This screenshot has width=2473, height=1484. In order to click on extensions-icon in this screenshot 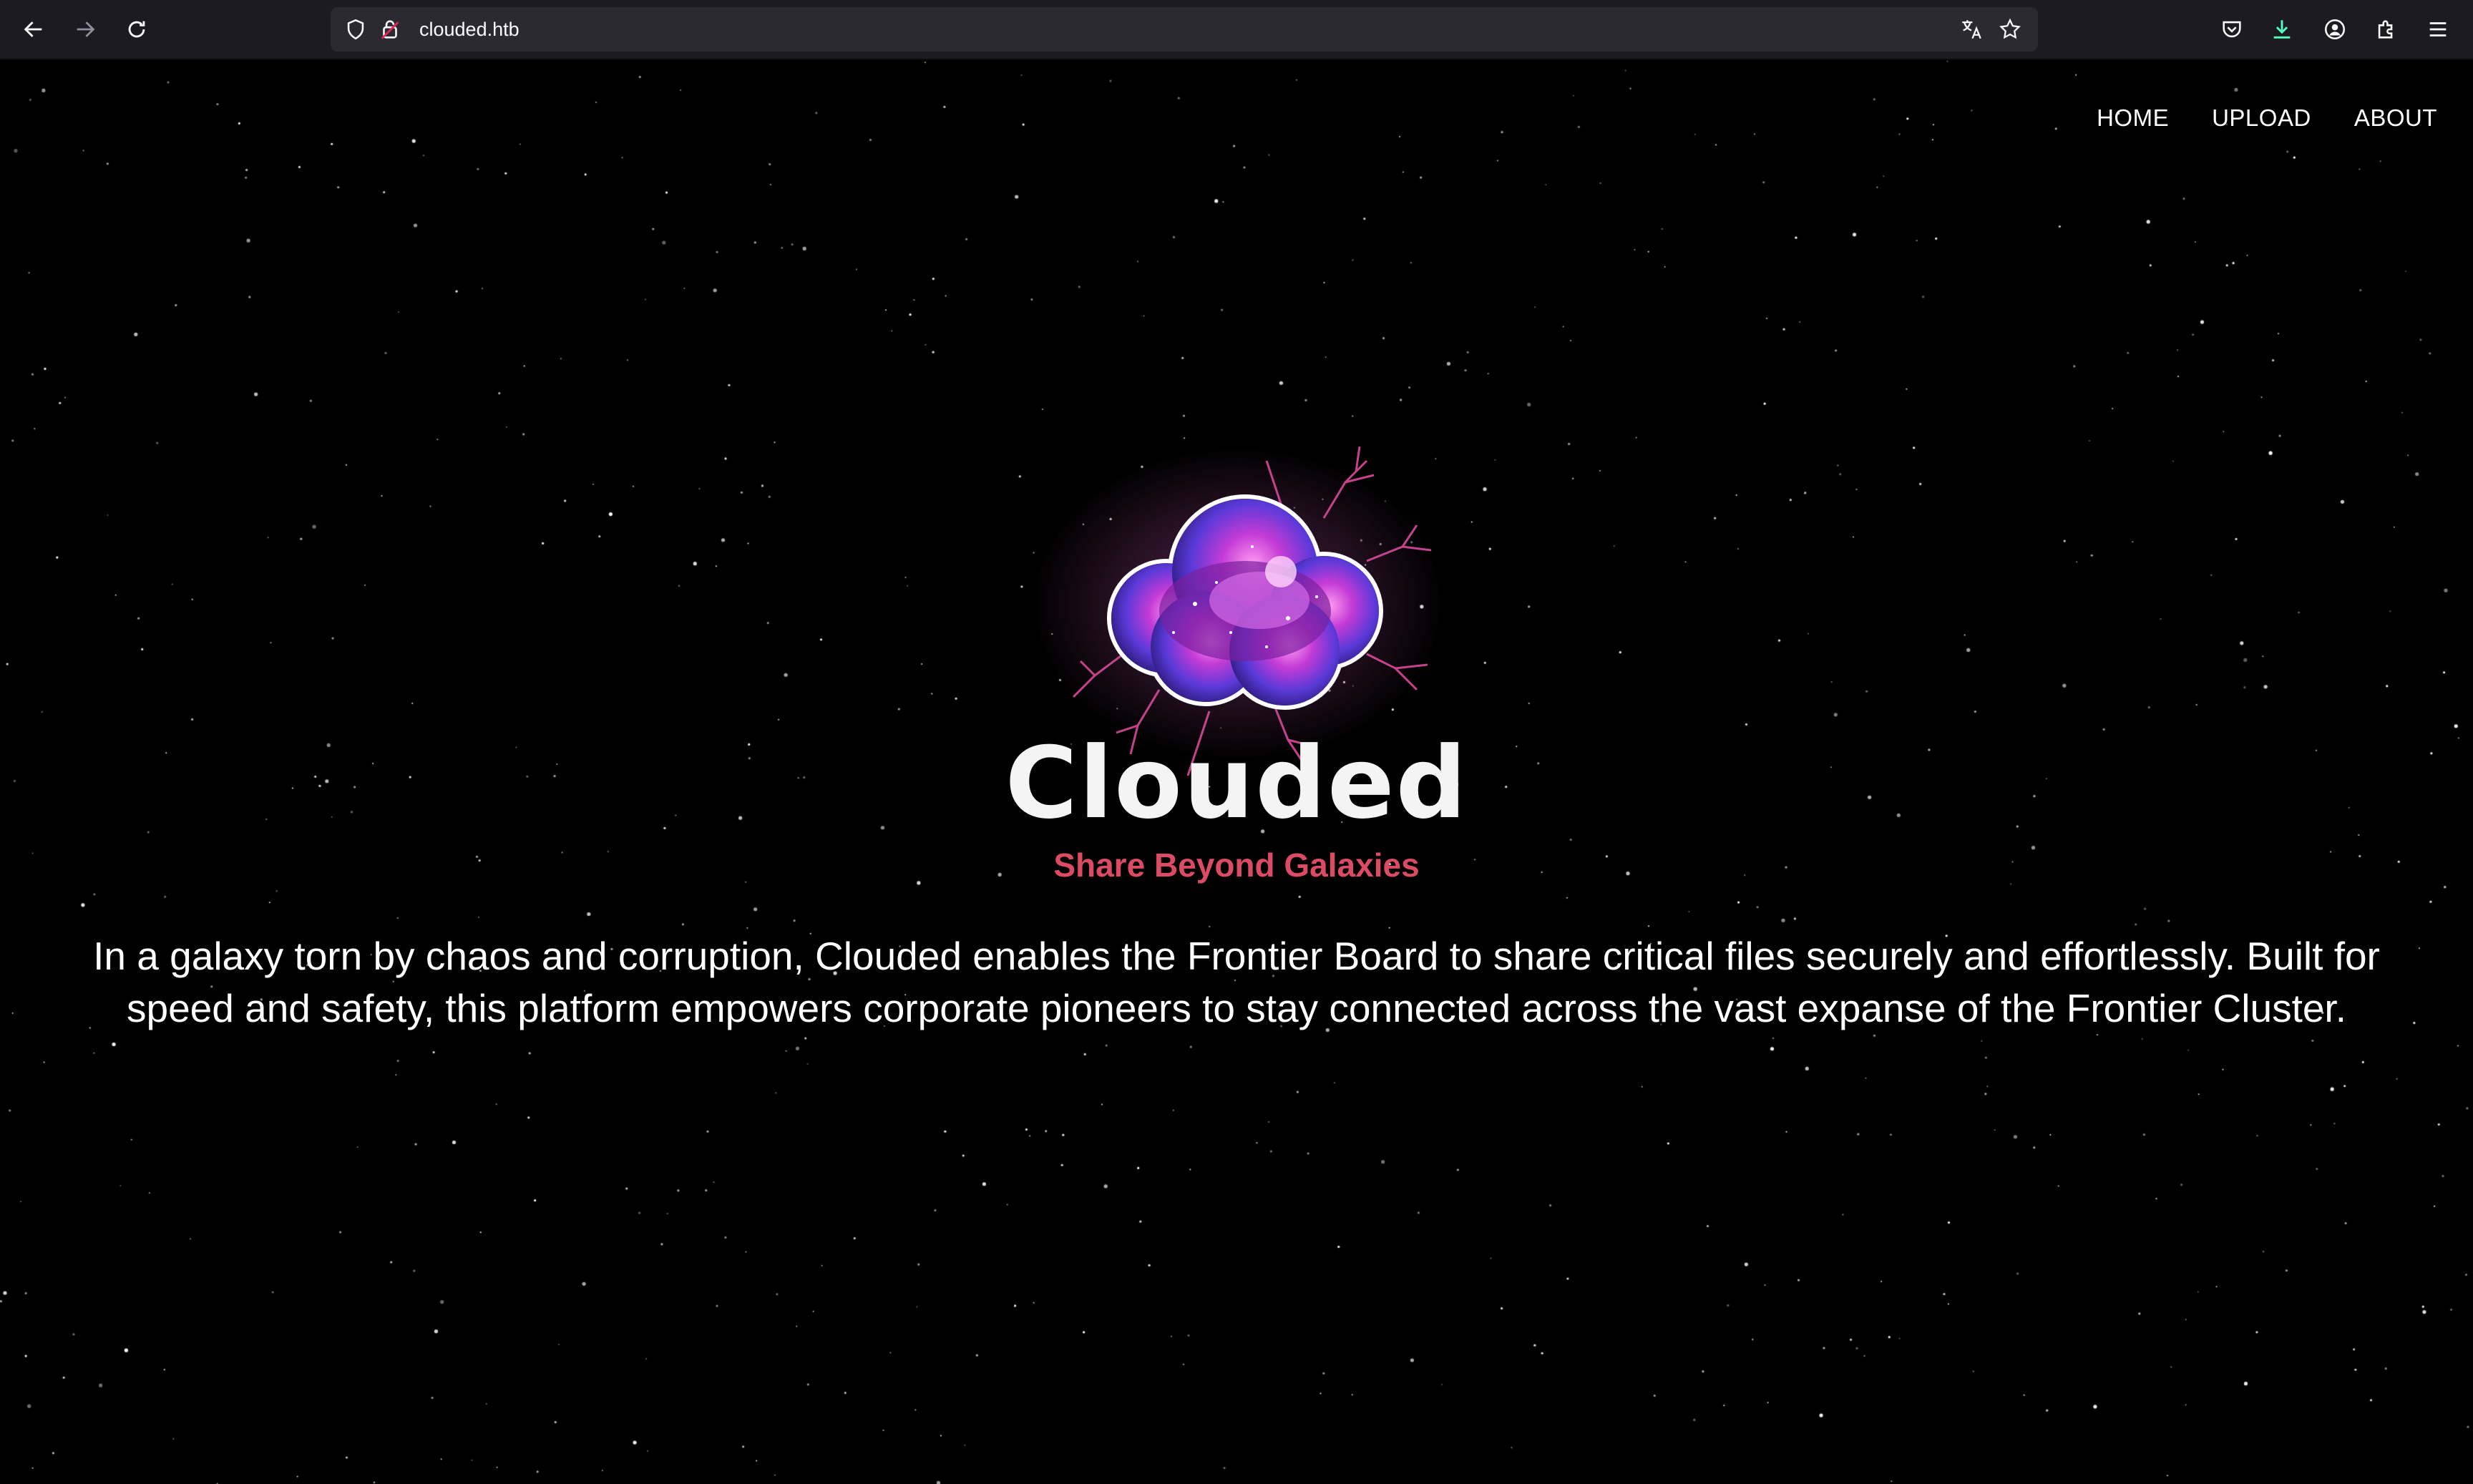, I will do `click(2385, 29)`.